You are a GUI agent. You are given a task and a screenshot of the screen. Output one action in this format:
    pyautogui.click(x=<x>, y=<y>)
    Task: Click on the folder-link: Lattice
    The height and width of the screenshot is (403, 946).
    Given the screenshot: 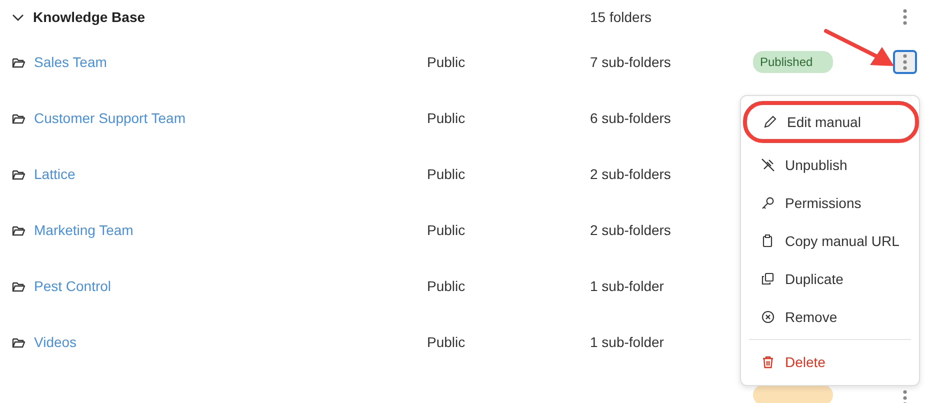 What is the action you would take?
    pyautogui.click(x=55, y=174)
    